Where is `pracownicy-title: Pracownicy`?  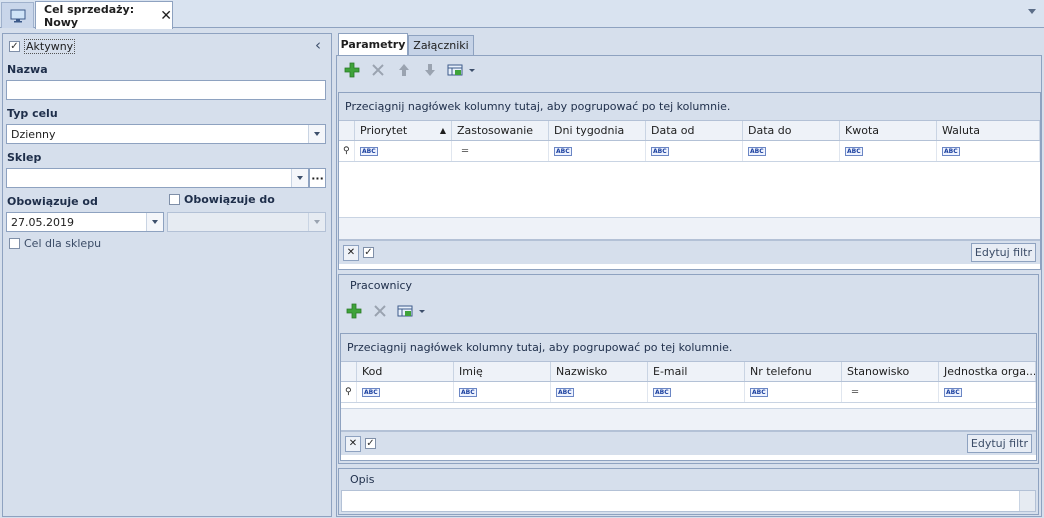 pracownicy-title: Pracownicy is located at coordinates (381, 285).